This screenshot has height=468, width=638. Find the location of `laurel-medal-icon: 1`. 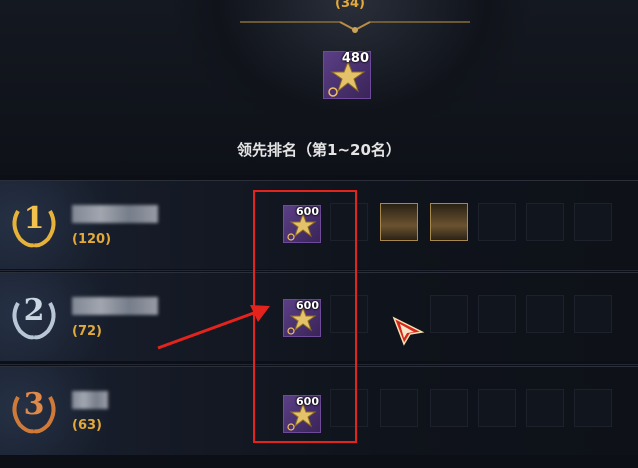

laurel-medal-icon: 1 is located at coordinates (34, 223).